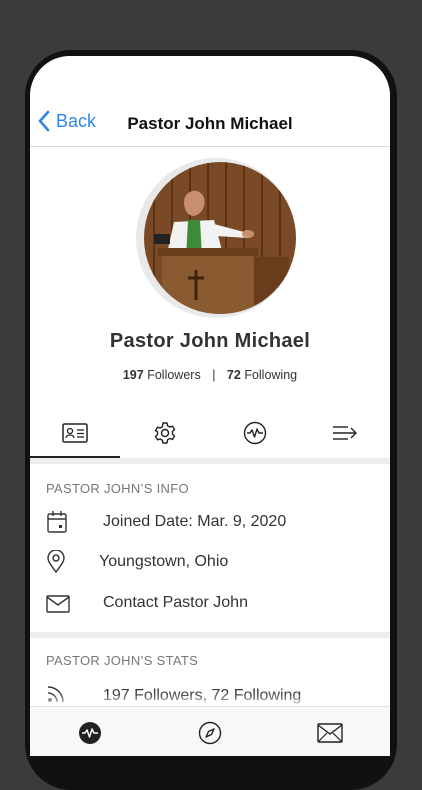  Describe the element at coordinates (57, 522) in the screenshot. I see `calendar-icon` at that location.